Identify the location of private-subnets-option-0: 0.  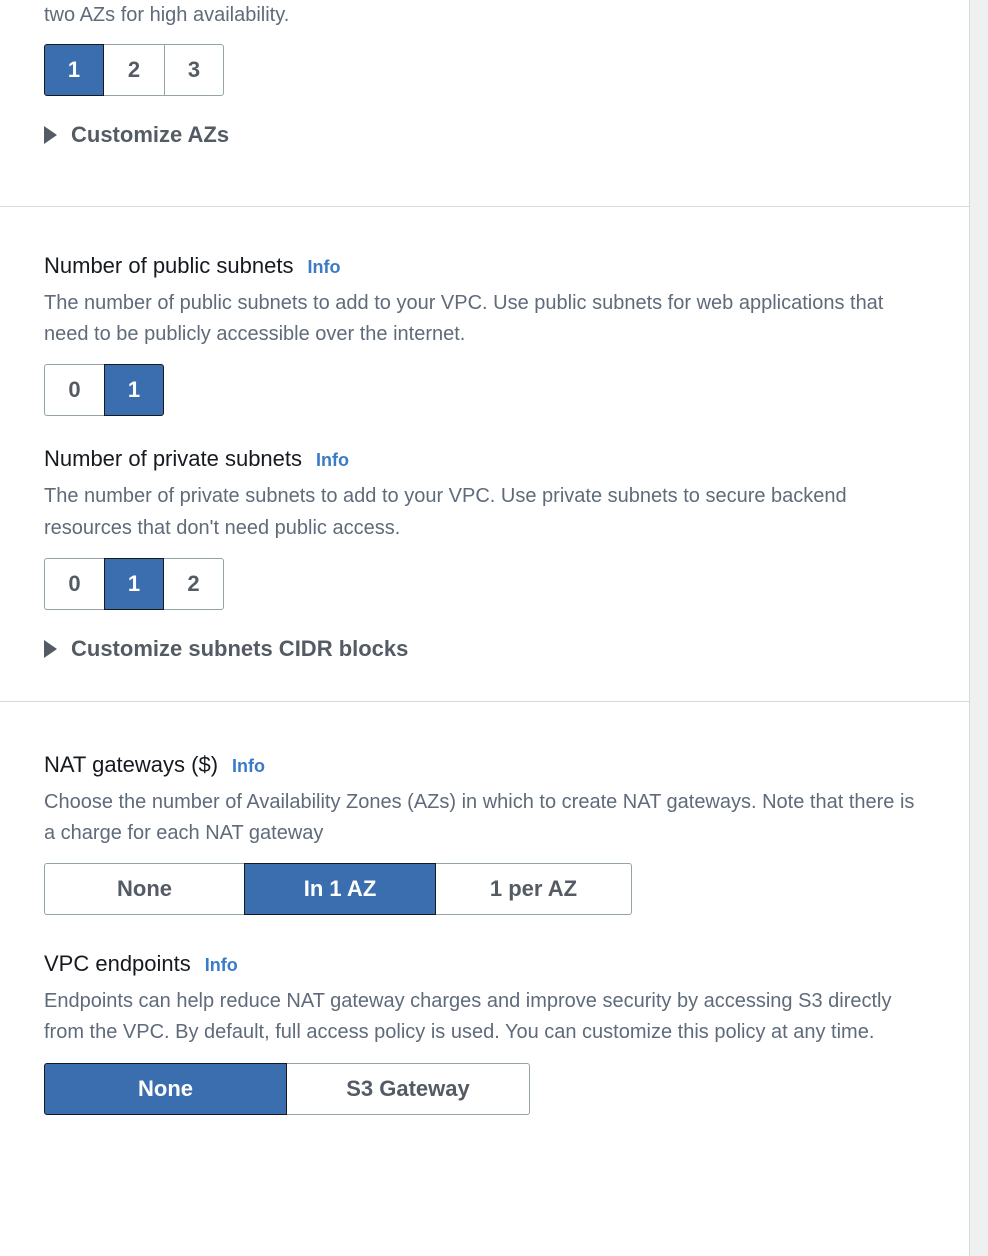
(74, 583).